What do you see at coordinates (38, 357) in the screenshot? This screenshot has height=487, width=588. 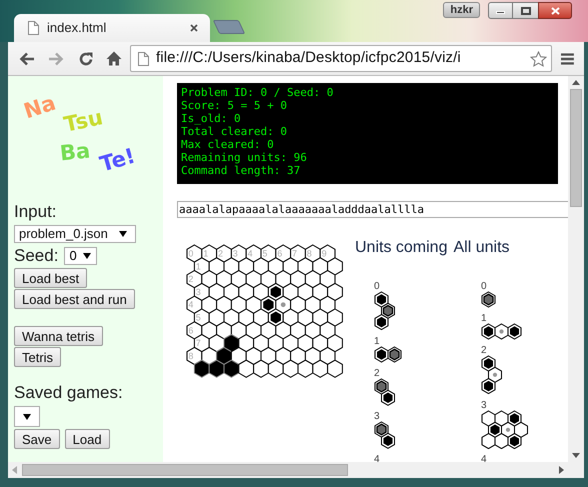 I see `tetris-button: Tetris` at bounding box center [38, 357].